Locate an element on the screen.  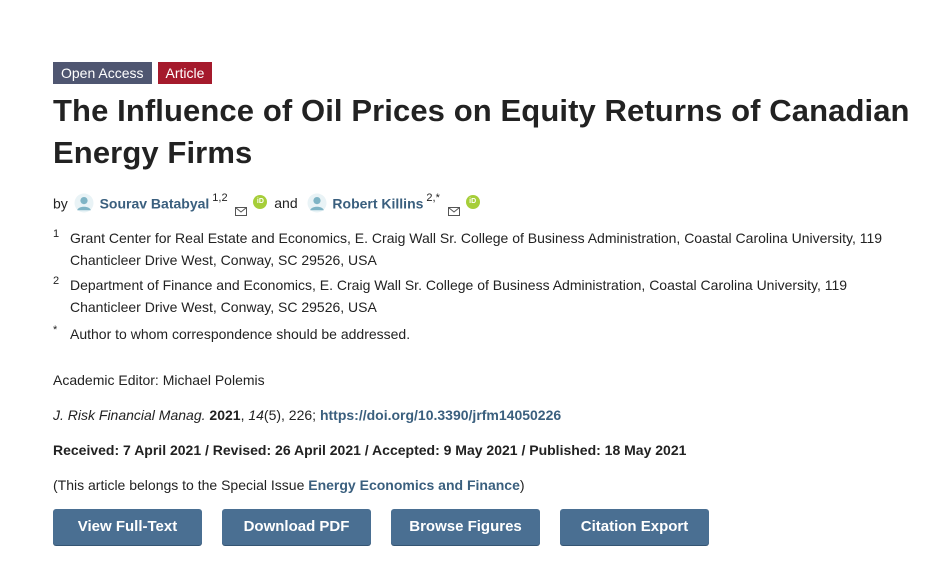
badge-row: Open Access Article is located at coordinates (133, 73).